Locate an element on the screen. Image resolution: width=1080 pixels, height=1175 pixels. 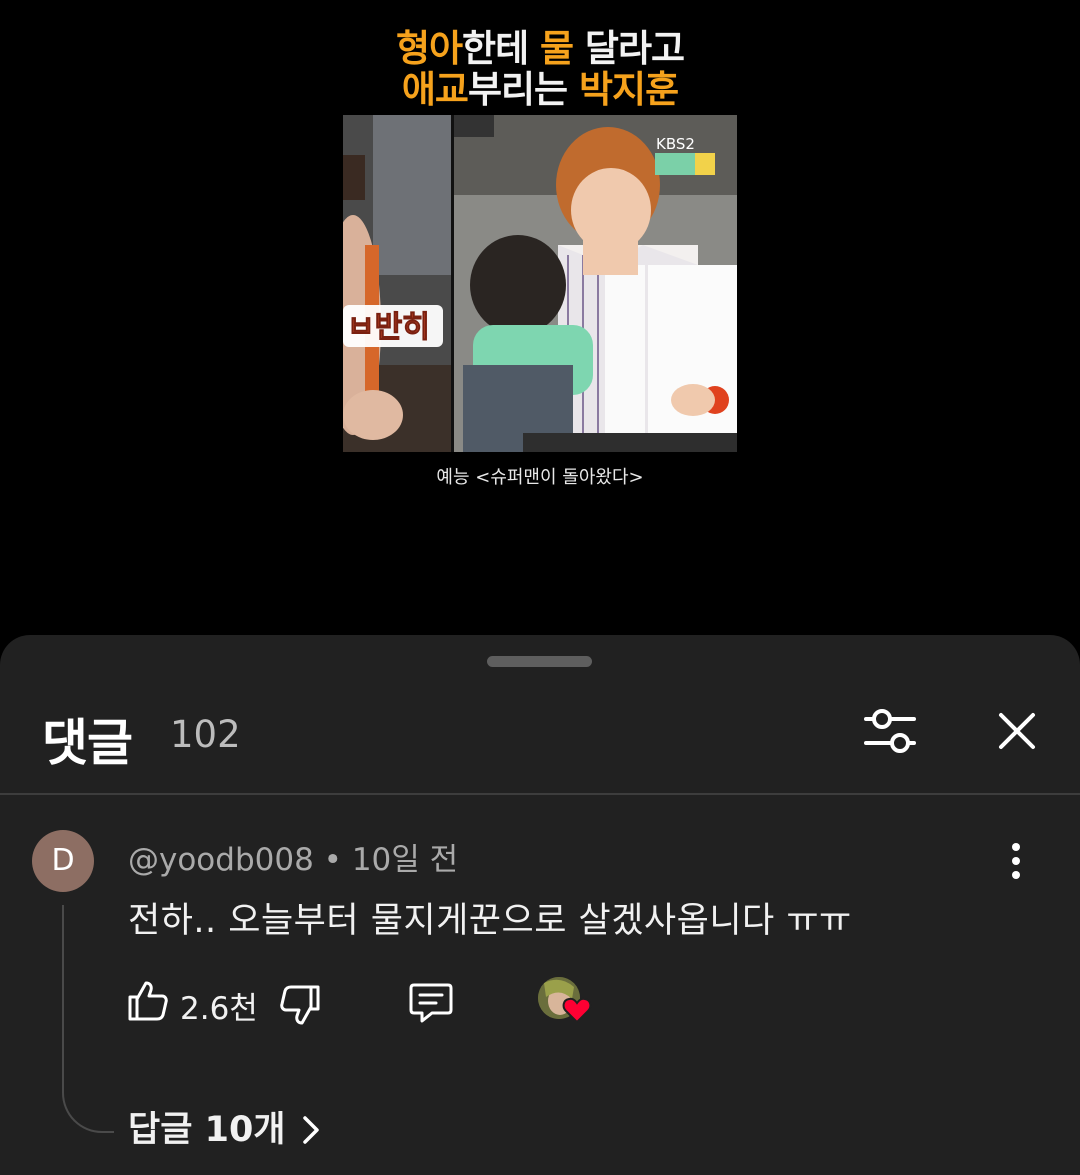
thumbs-up-icon is located at coordinates (148, 1001).